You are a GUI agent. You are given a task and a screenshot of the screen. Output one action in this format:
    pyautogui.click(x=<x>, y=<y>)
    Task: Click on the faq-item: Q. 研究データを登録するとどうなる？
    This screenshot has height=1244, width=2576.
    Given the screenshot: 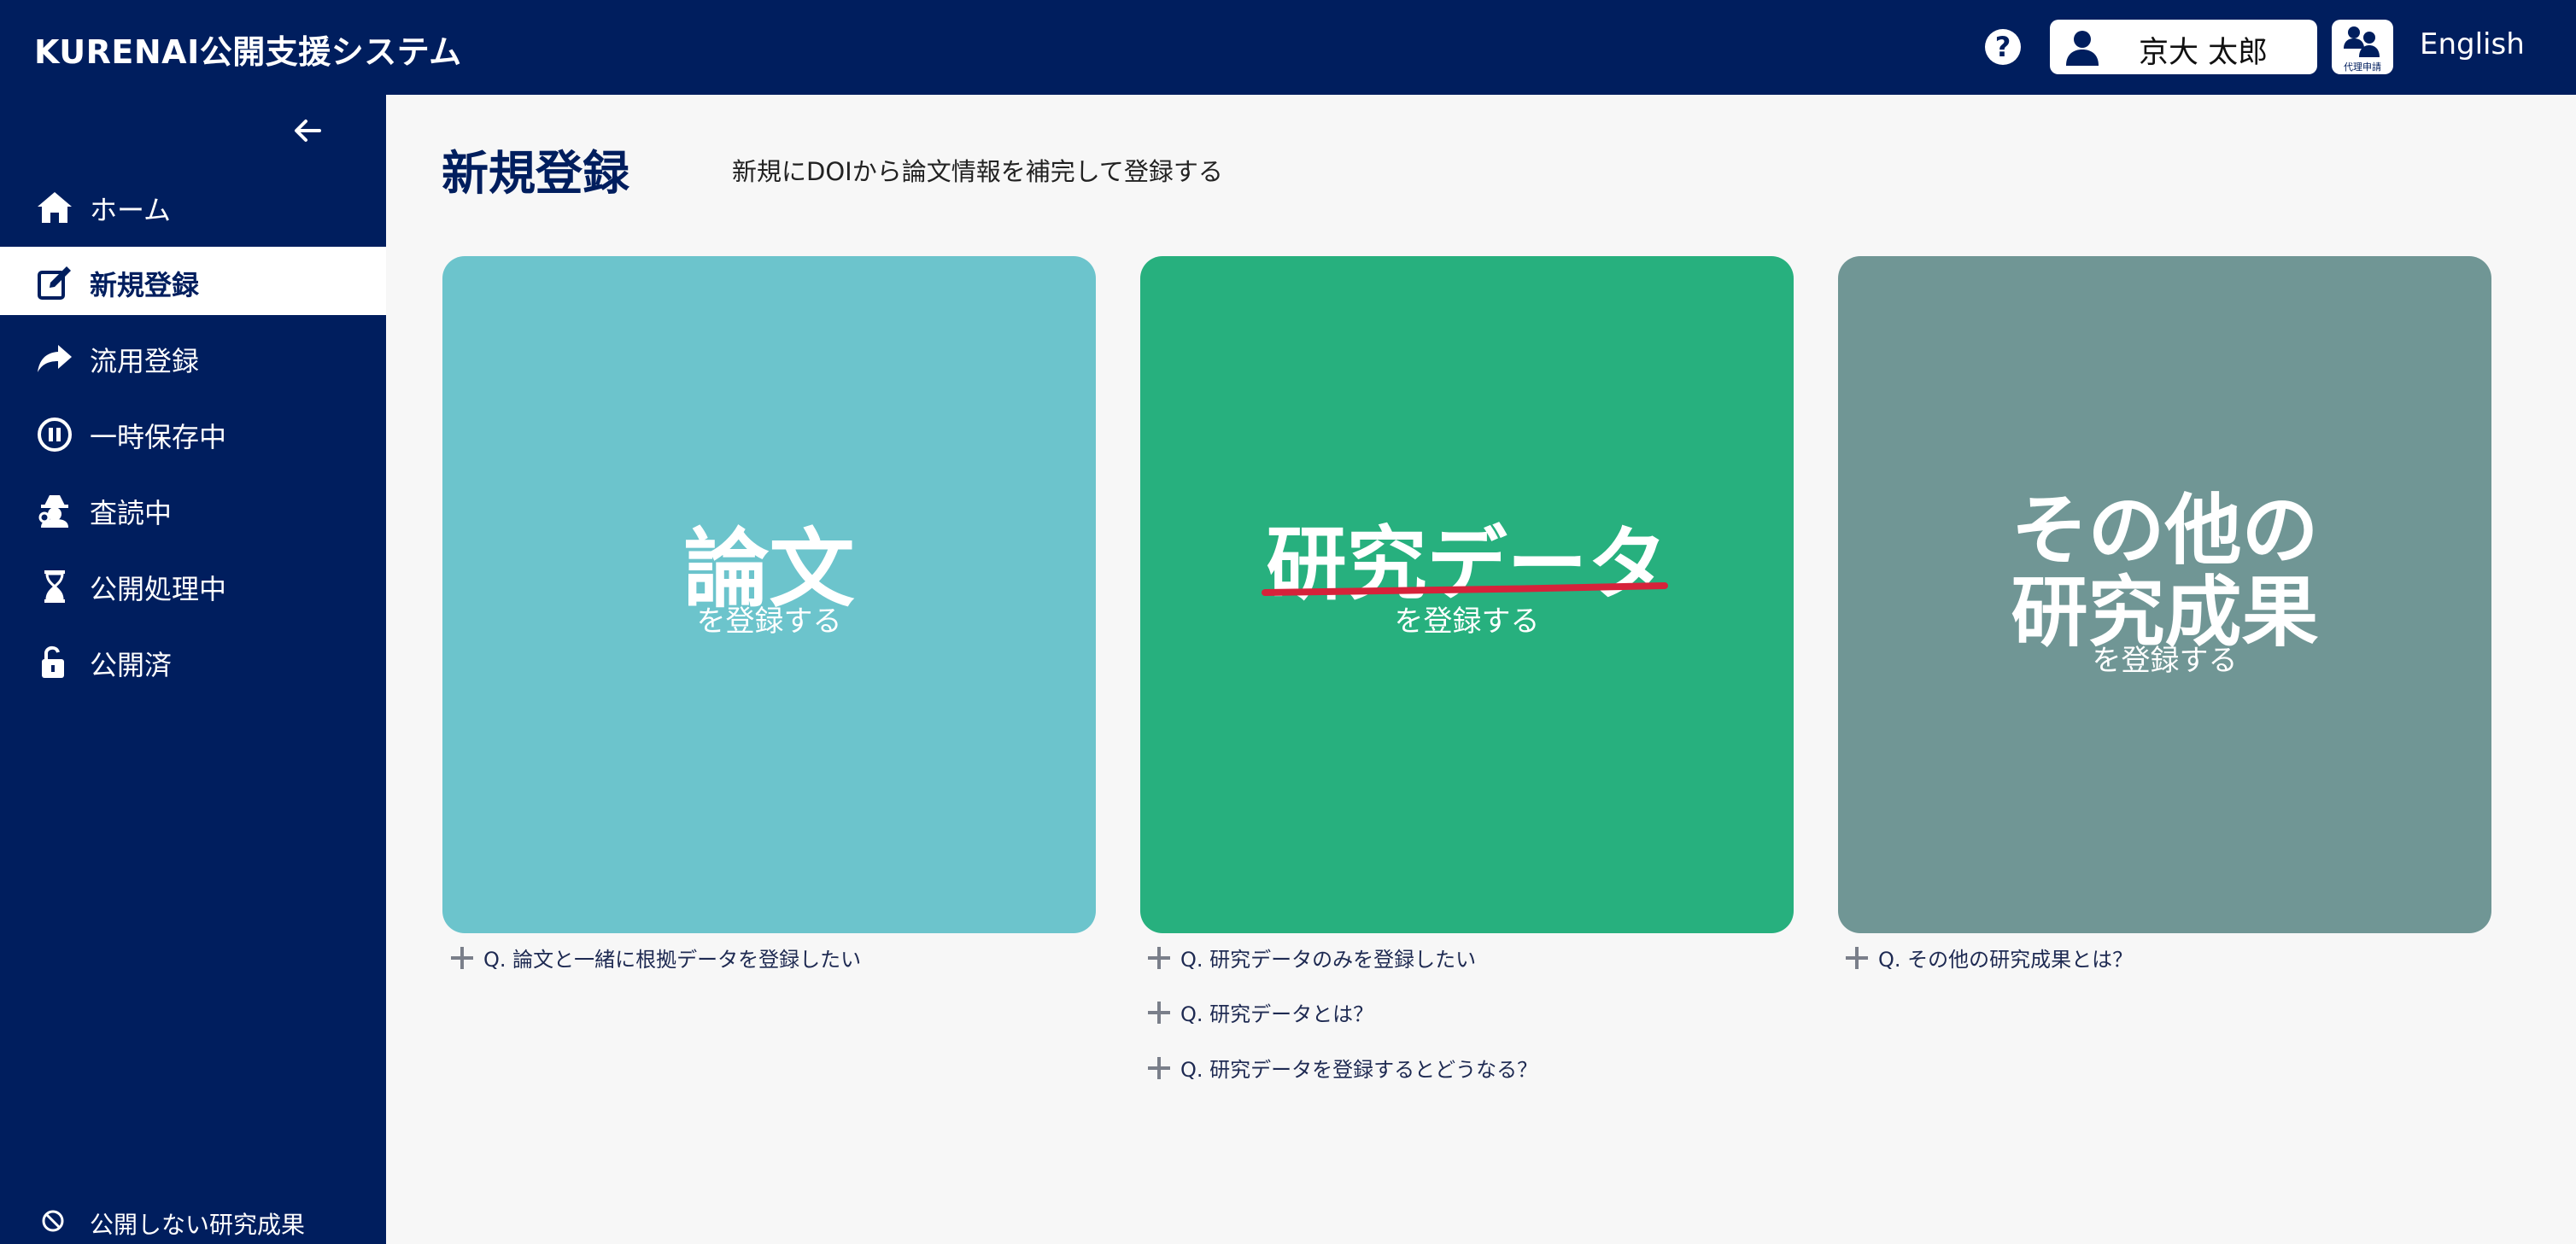 What is the action you would take?
    pyautogui.click(x=1342, y=1068)
    